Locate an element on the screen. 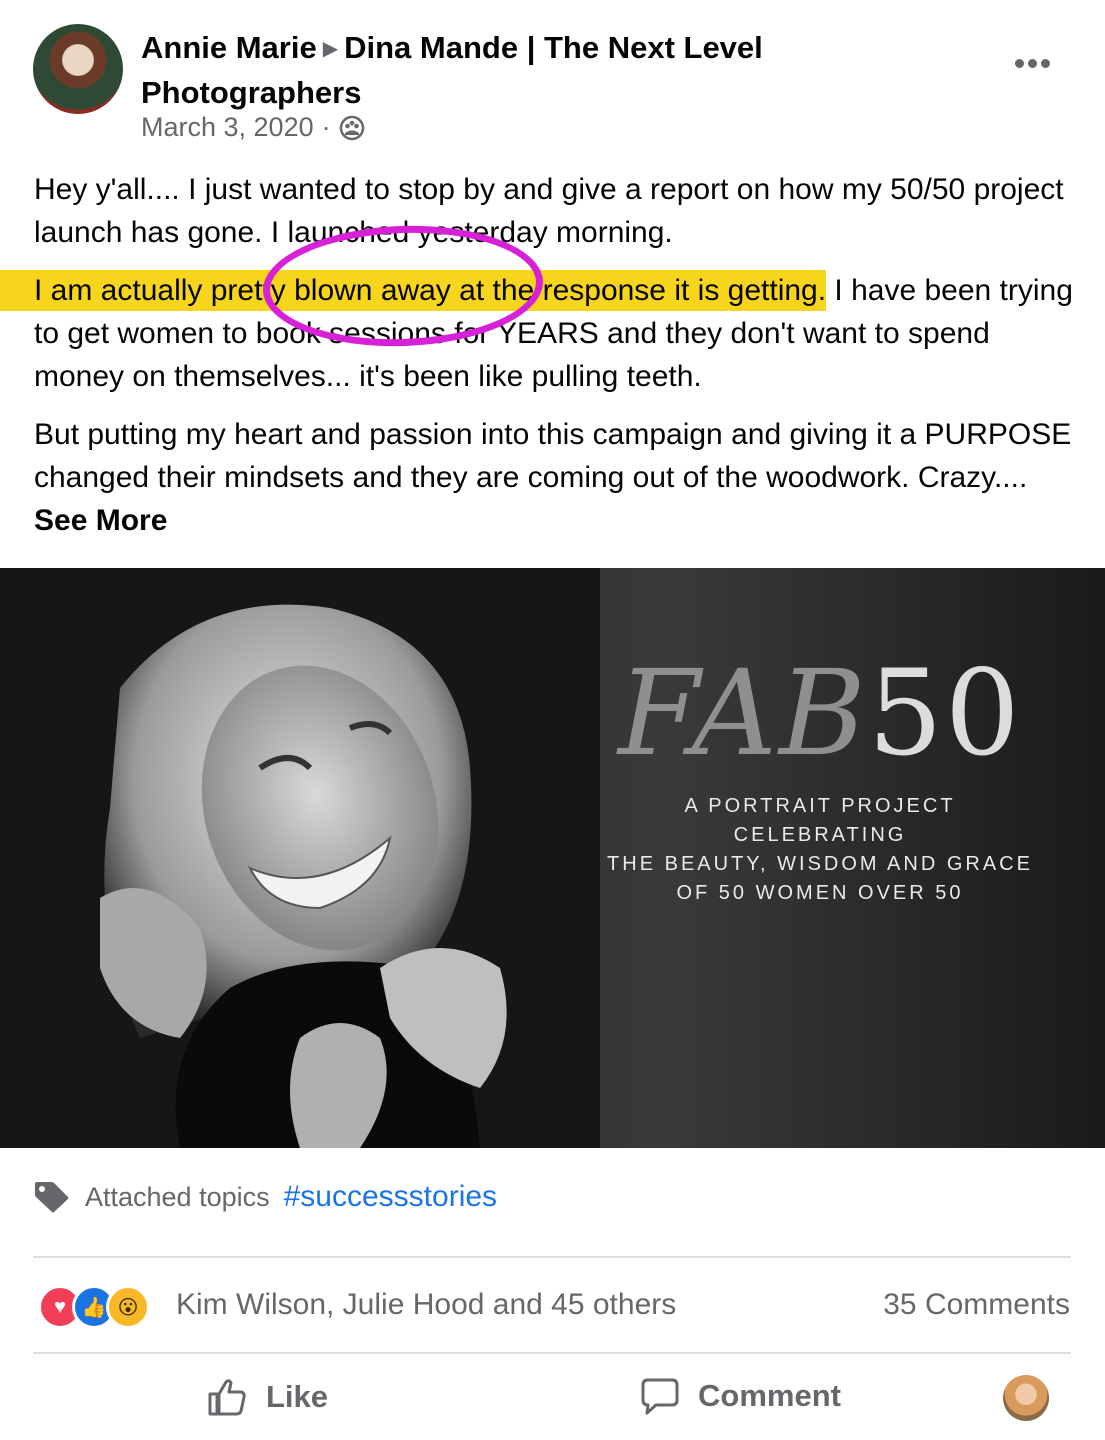 The width and height of the screenshot is (1105, 1440). commenter-avatar is located at coordinates (1026, 1398).